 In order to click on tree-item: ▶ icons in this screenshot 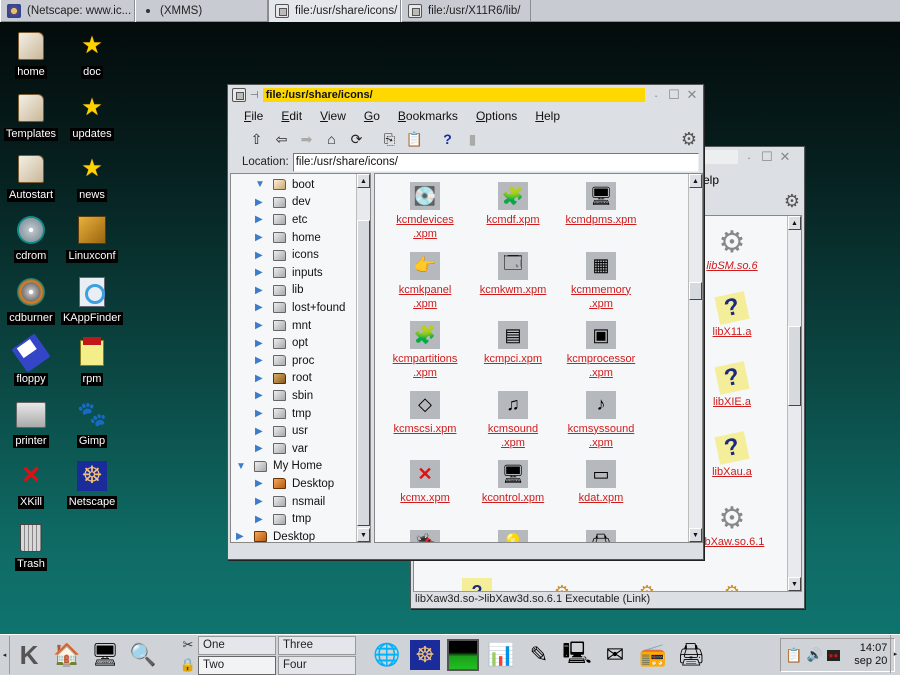, I will do `click(287, 255)`.